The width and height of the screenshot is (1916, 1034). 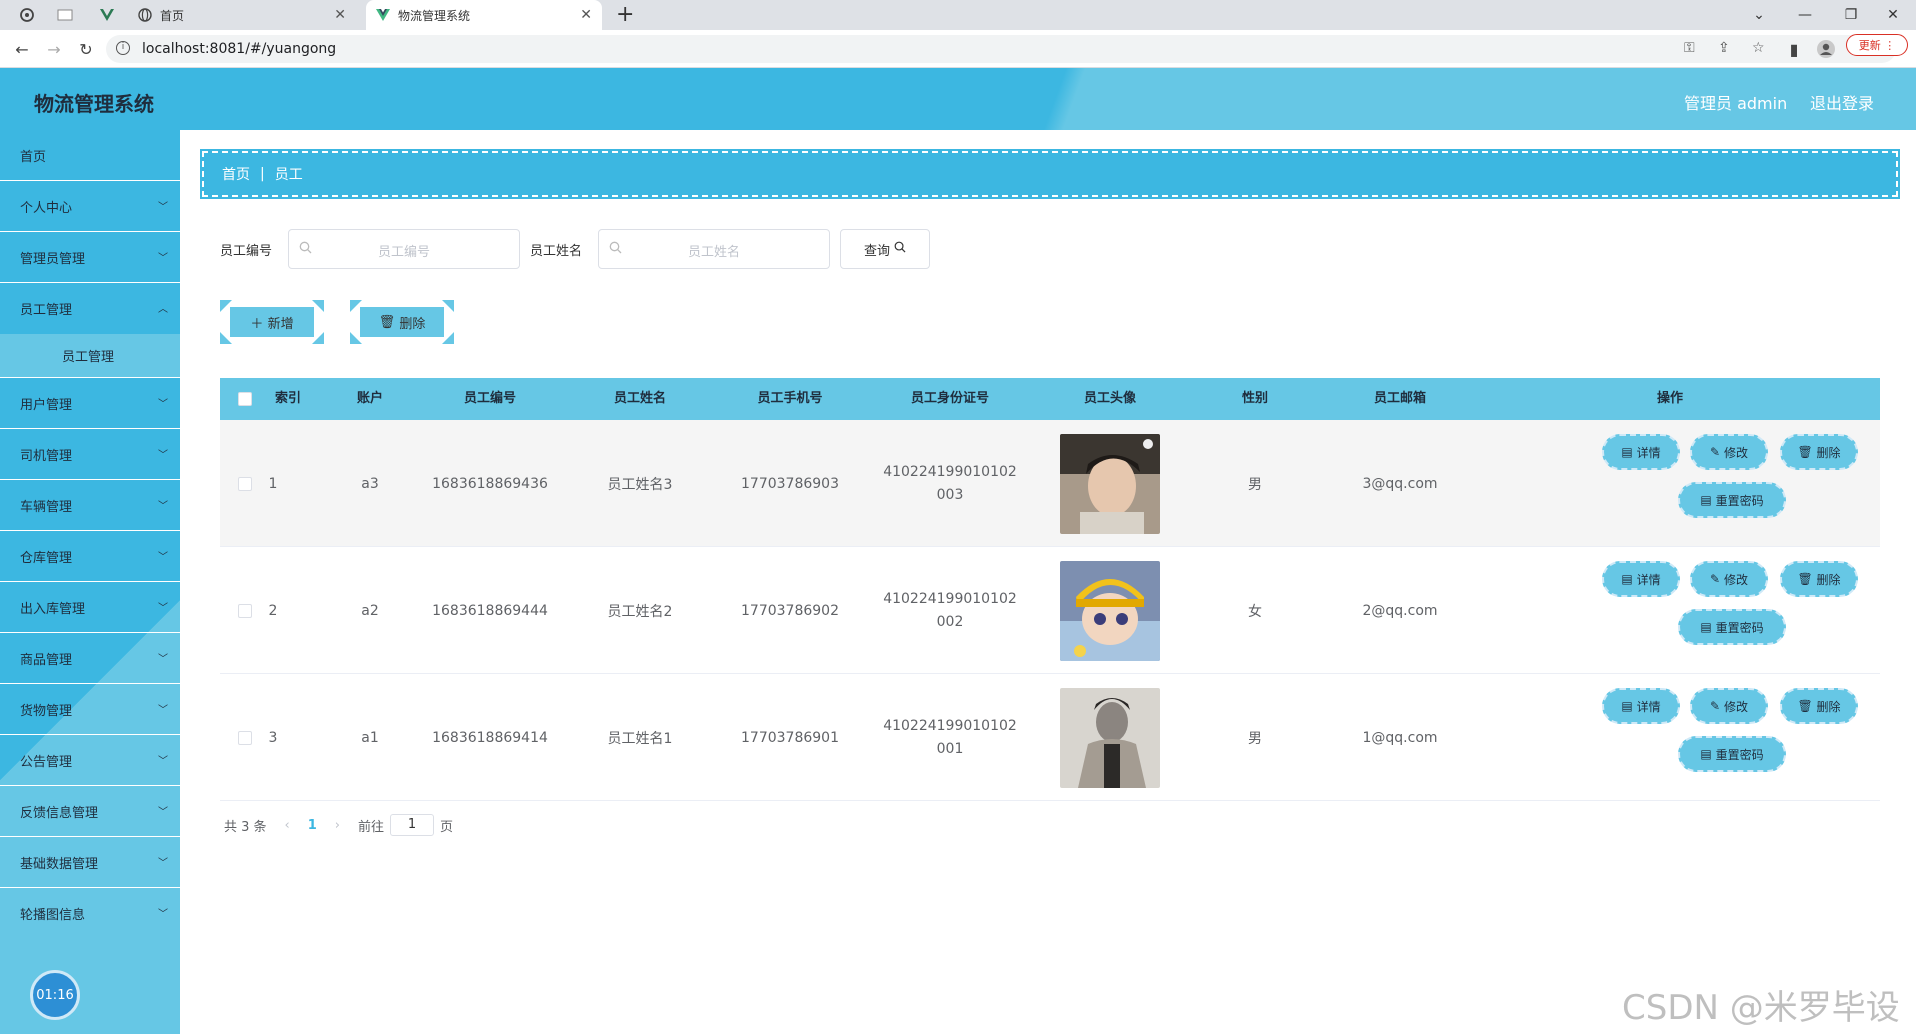 What do you see at coordinates (1689, 48) in the screenshot?
I see `key-icon: ⚿` at bounding box center [1689, 48].